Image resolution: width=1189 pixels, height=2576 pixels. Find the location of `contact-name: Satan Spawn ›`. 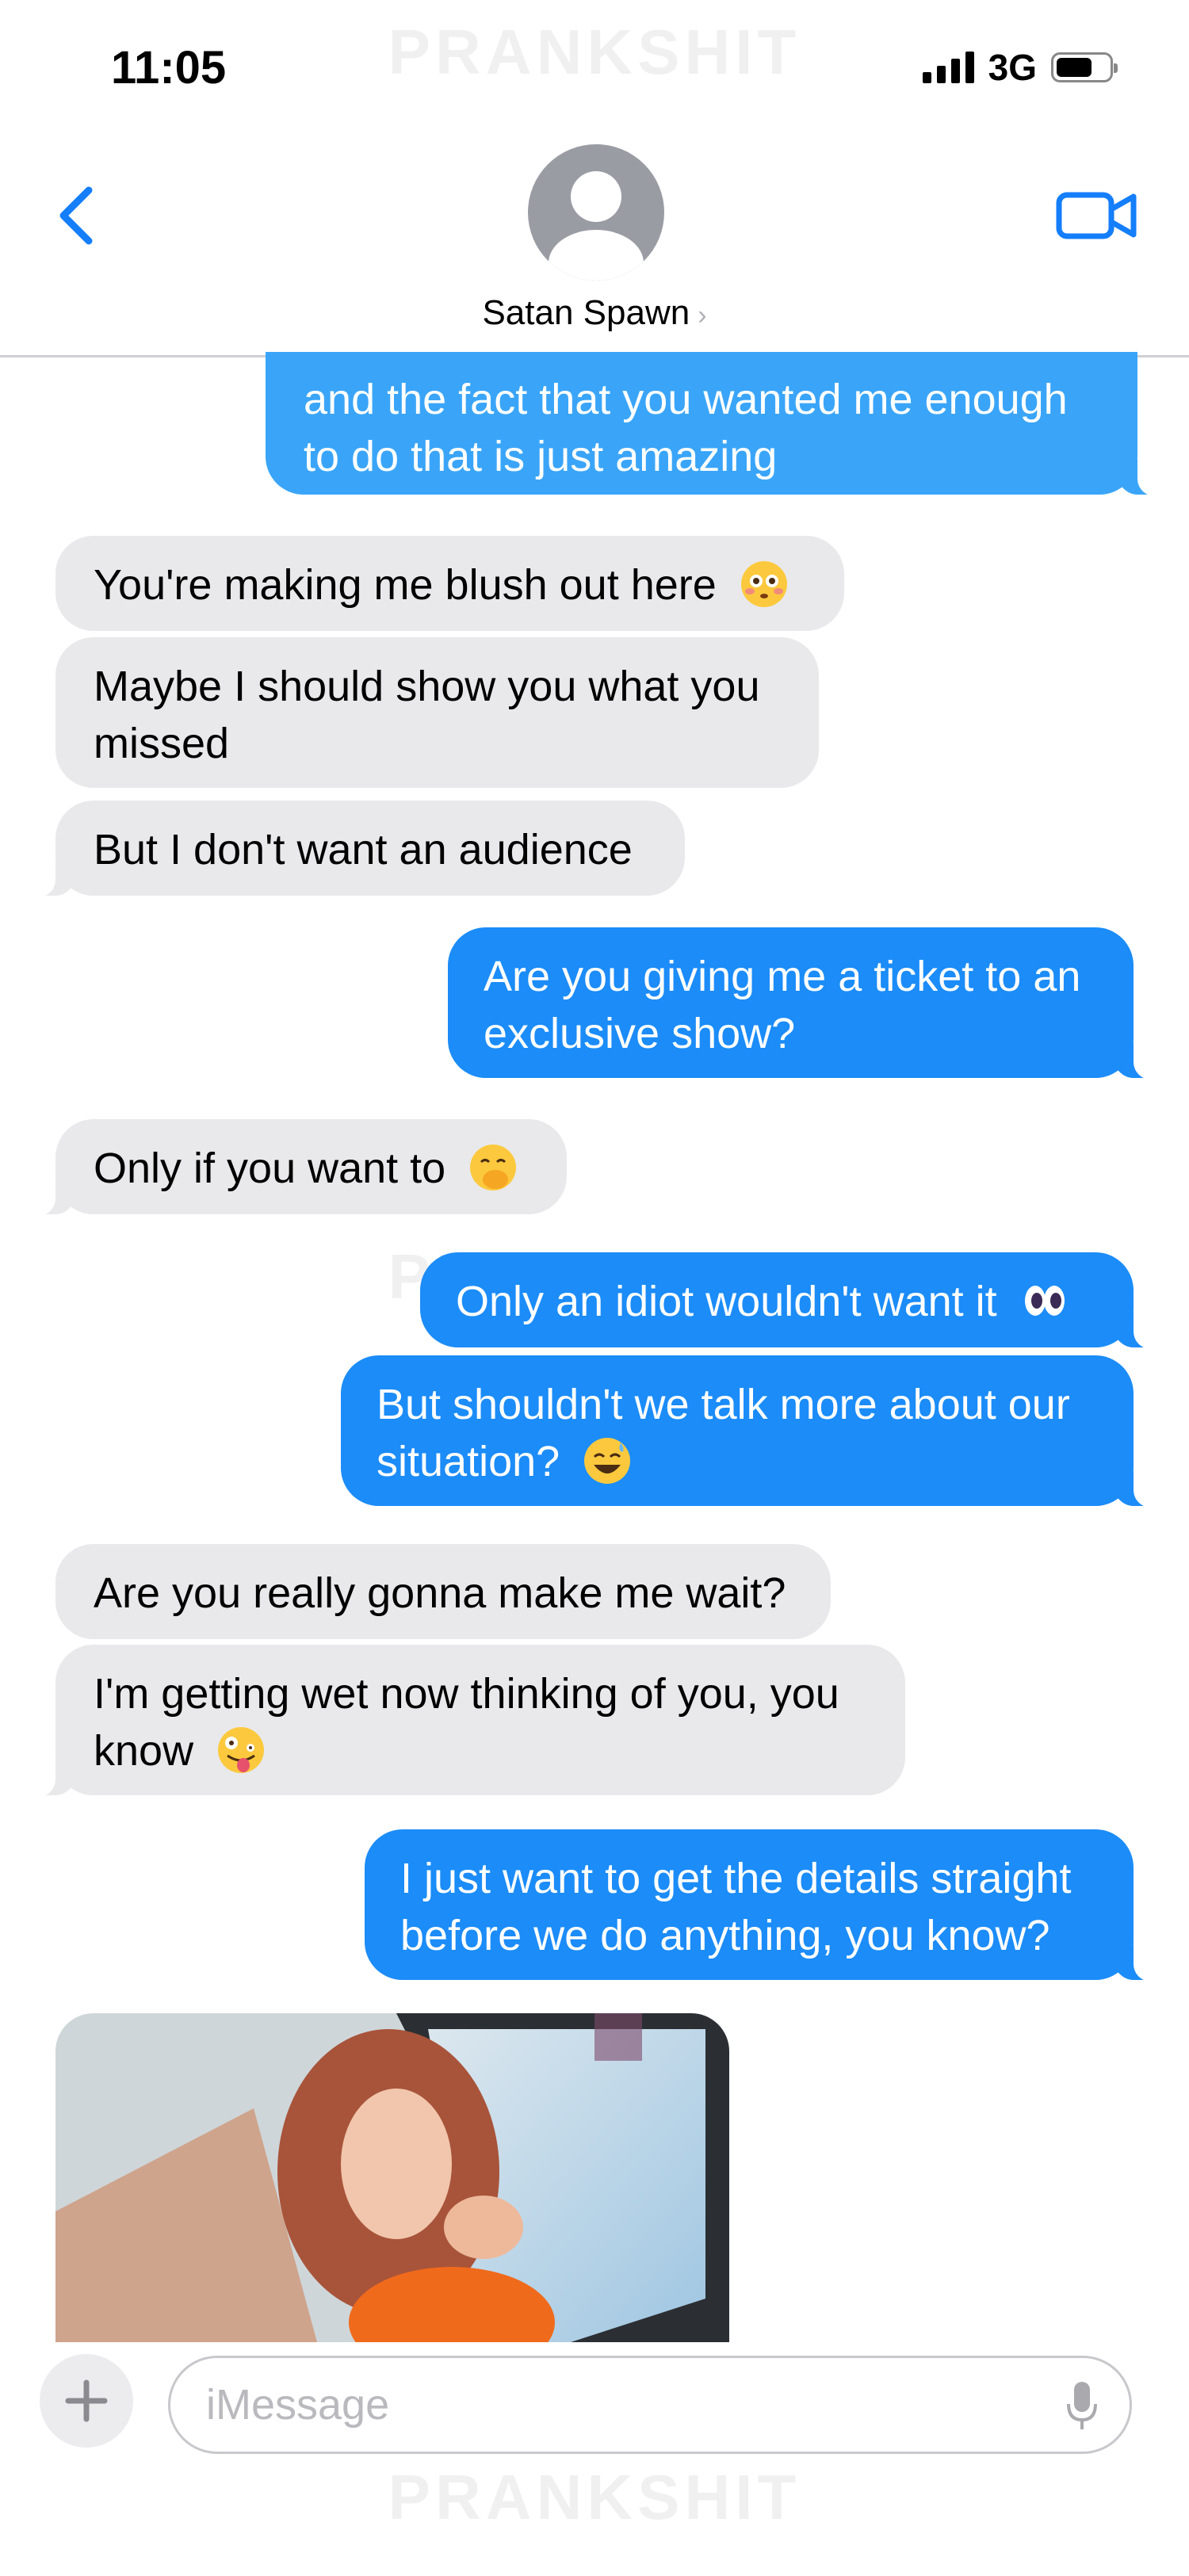

contact-name: Satan Spawn › is located at coordinates (594, 313).